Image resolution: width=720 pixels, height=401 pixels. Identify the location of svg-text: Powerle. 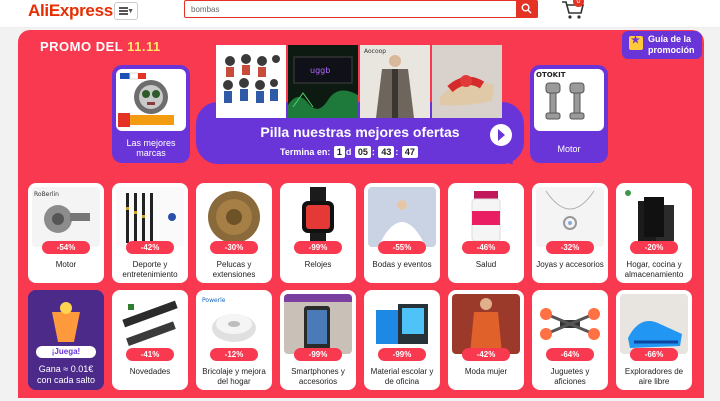
(214, 300).